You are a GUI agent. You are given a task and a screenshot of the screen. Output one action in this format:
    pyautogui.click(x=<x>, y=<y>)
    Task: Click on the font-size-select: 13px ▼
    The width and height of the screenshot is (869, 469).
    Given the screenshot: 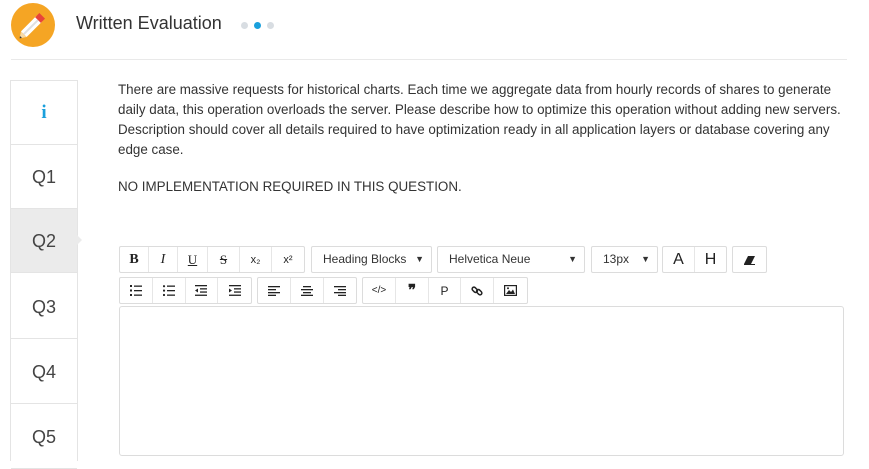 What is the action you would take?
    pyautogui.click(x=624, y=259)
    